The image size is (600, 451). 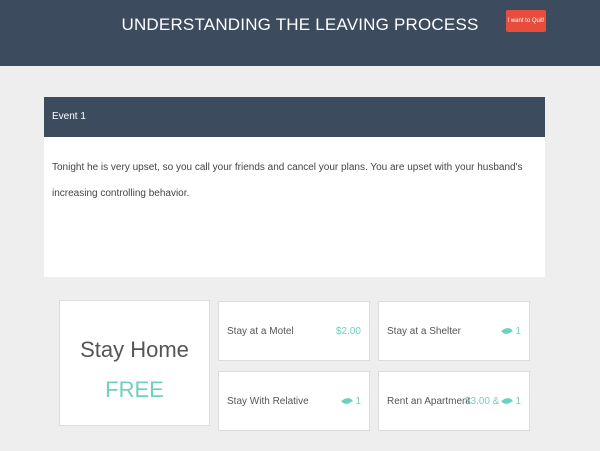 I want to click on option-stay-relative: Stay With Relative 1, so click(x=294, y=401).